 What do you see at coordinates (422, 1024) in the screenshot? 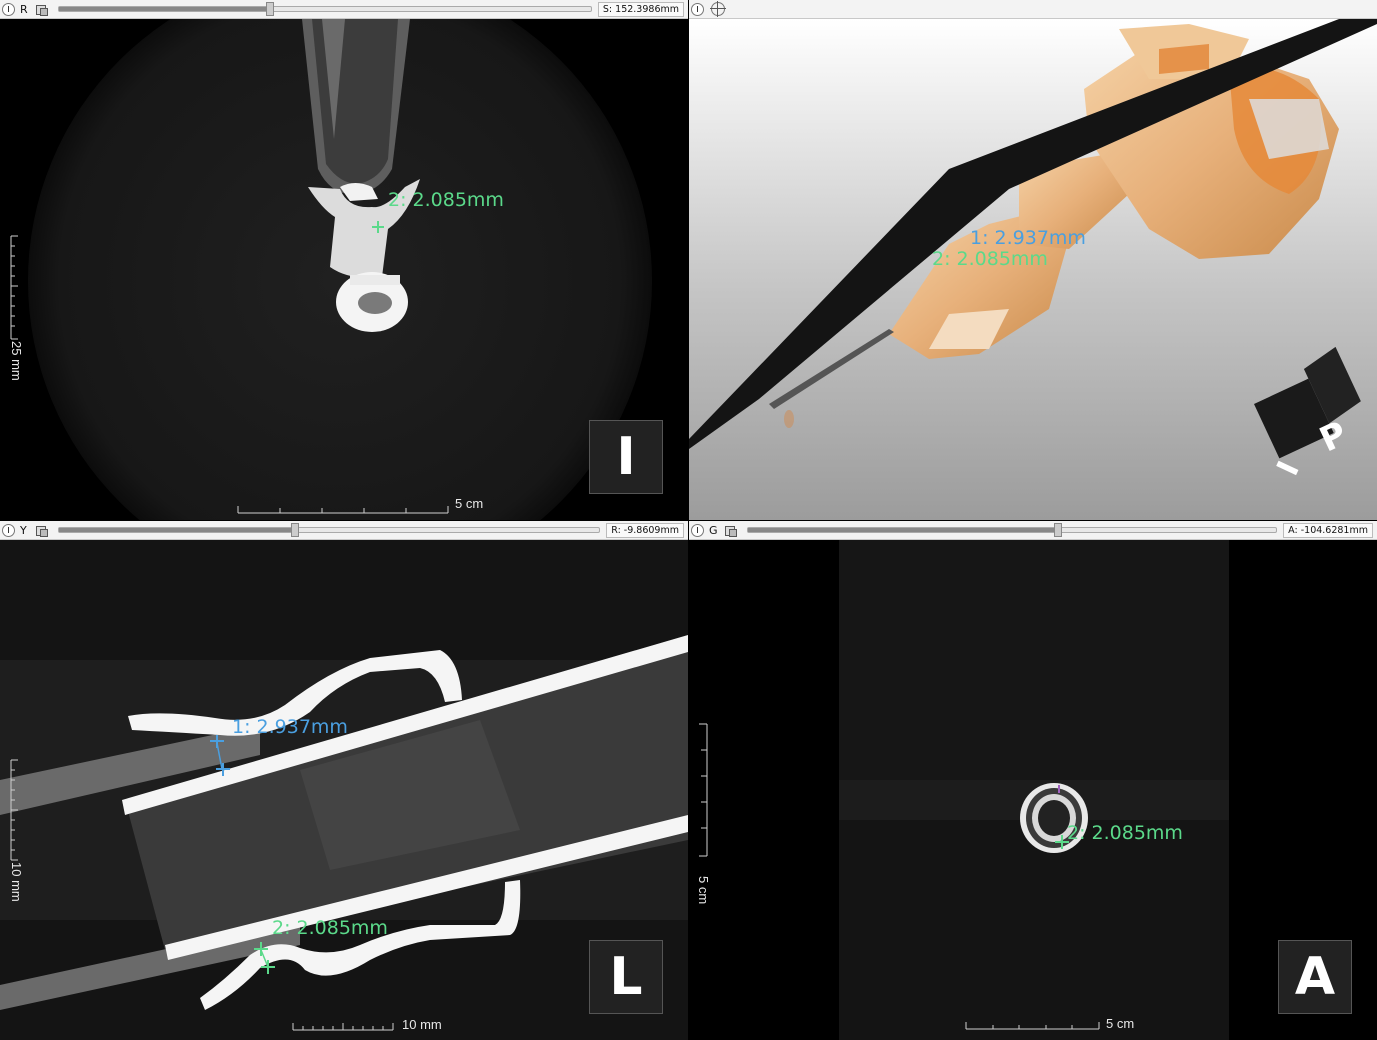
I see `horizontal-scale-label: 10 mm` at bounding box center [422, 1024].